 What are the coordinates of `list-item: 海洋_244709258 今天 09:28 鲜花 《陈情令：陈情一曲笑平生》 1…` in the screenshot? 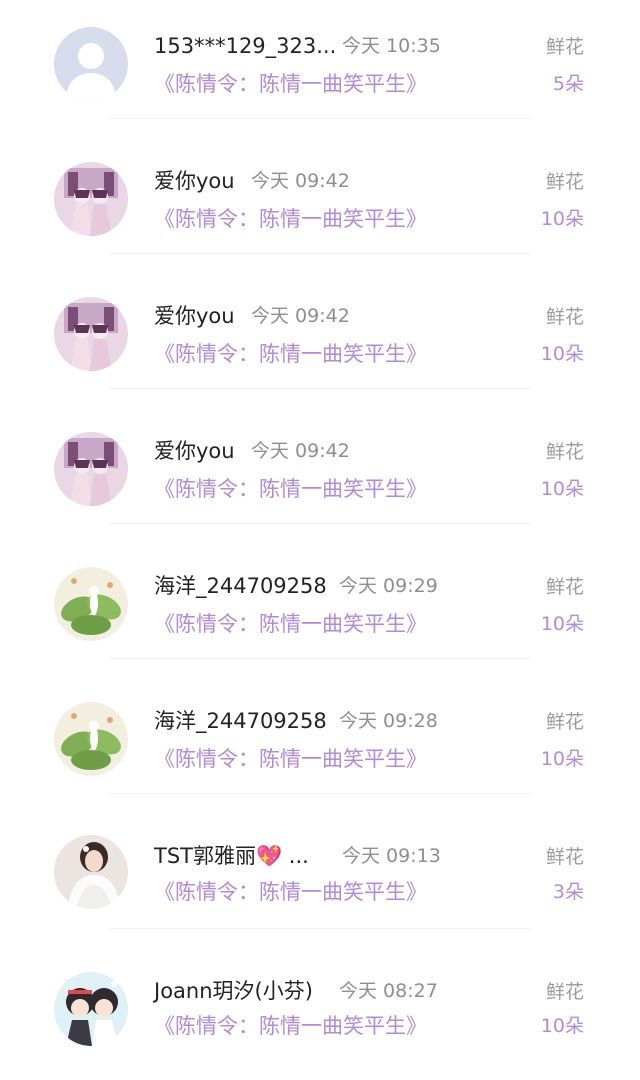 It's located at (320, 742).